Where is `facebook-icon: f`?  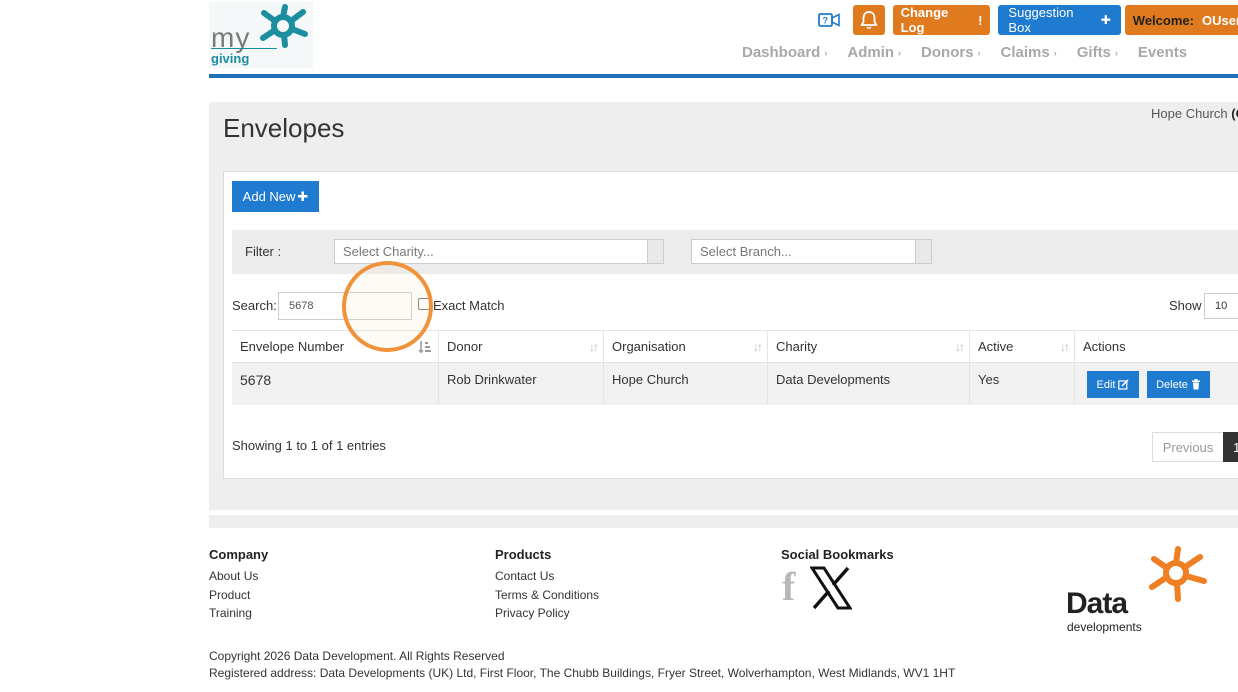 facebook-icon: f is located at coordinates (788, 587).